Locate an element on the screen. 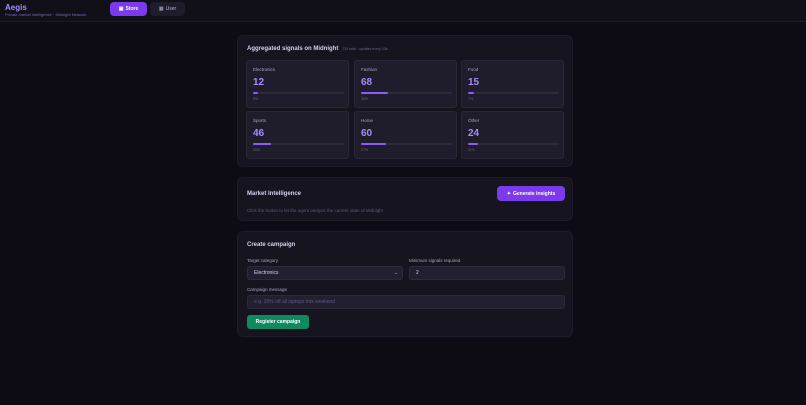 The image size is (806, 405). store-tab-label: Store is located at coordinates (132, 9).